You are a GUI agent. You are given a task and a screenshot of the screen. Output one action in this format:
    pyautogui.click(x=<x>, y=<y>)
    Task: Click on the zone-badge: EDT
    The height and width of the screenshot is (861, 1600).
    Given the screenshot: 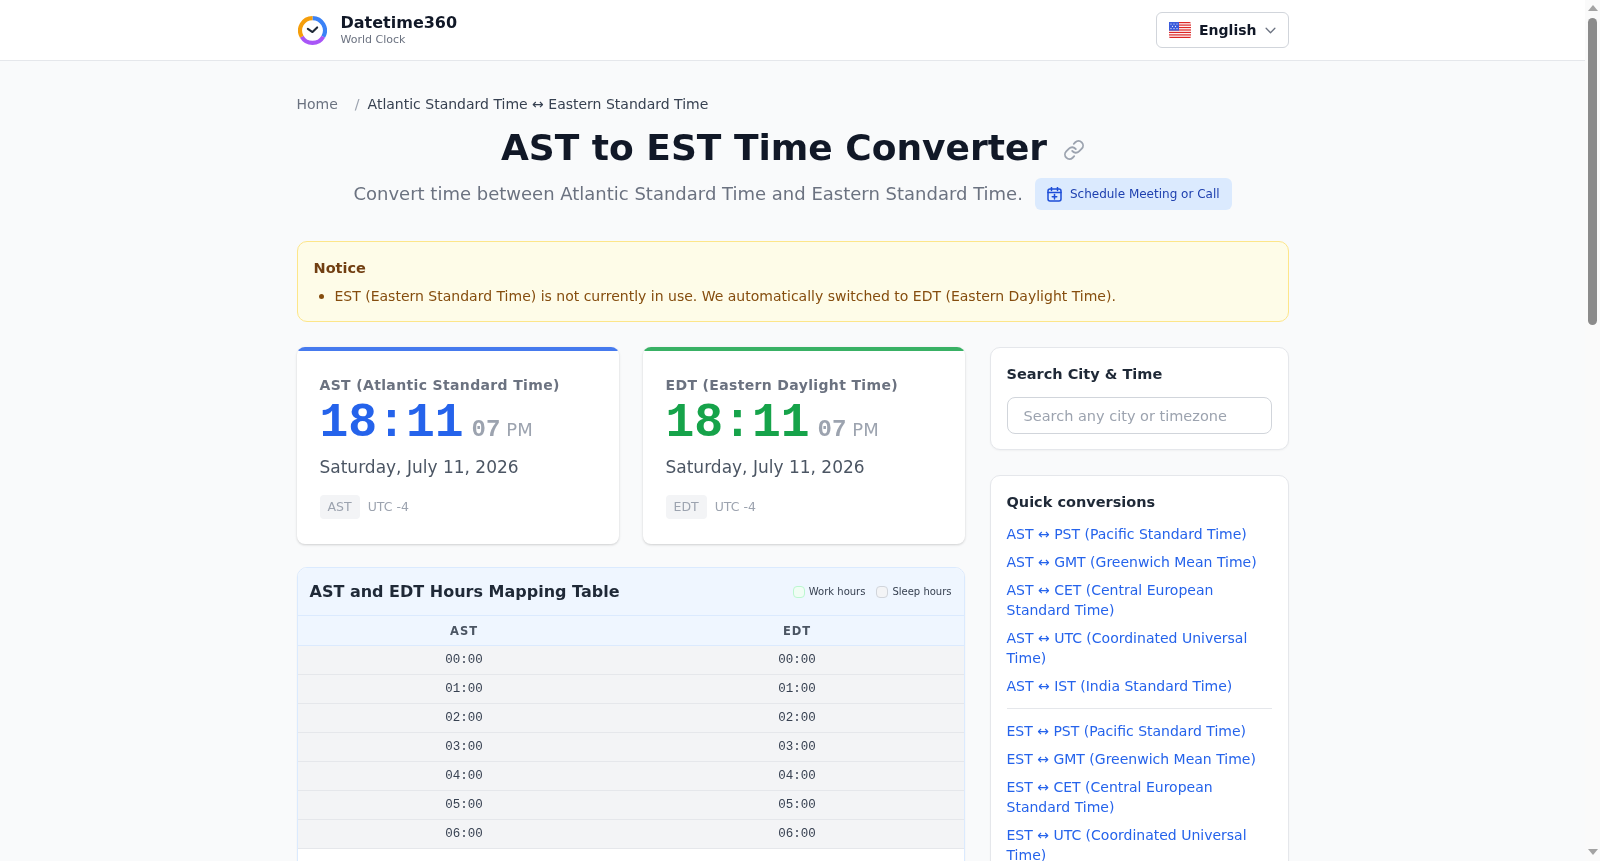 What is the action you would take?
    pyautogui.click(x=686, y=507)
    